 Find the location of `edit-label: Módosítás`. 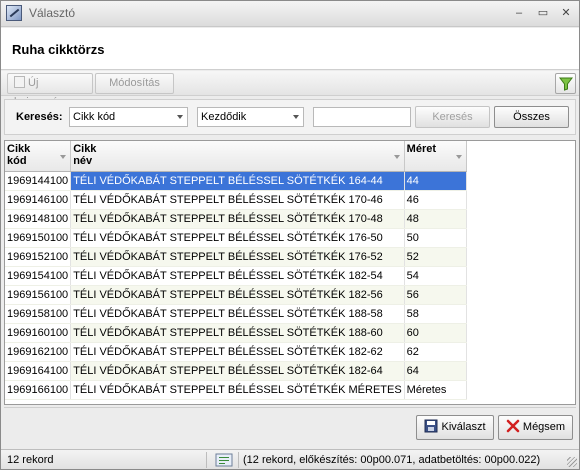

edit-label: Módosítás is located at coordinates (134, 83).